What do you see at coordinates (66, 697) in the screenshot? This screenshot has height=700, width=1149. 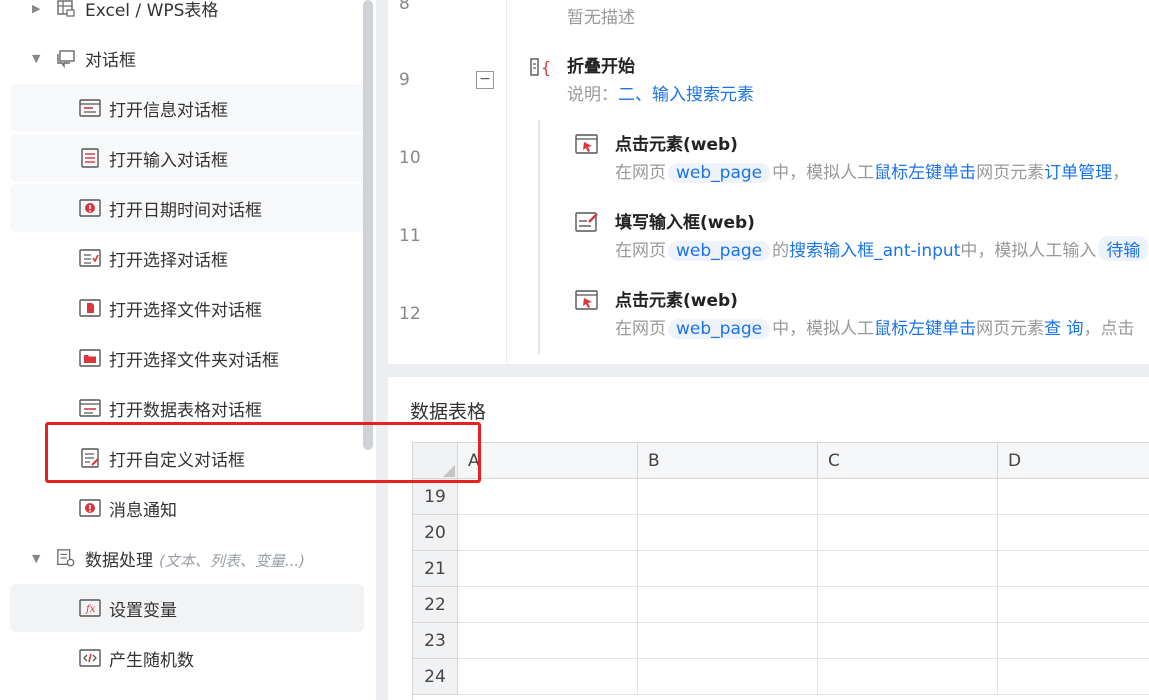 I see `partial-icon` at bounding box center [66, 697].